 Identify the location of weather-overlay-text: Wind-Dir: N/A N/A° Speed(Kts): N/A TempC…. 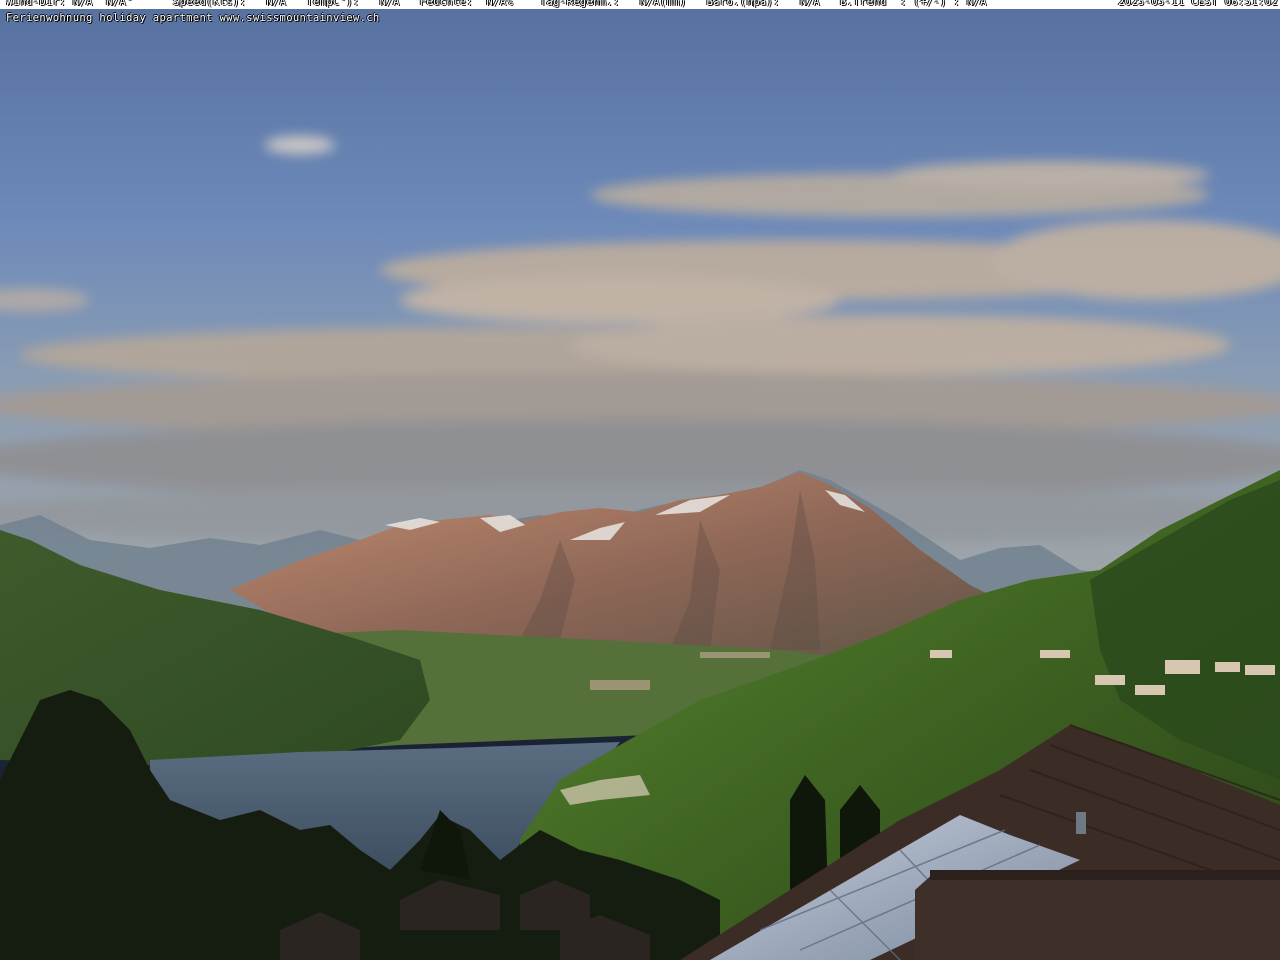
(496, 4).